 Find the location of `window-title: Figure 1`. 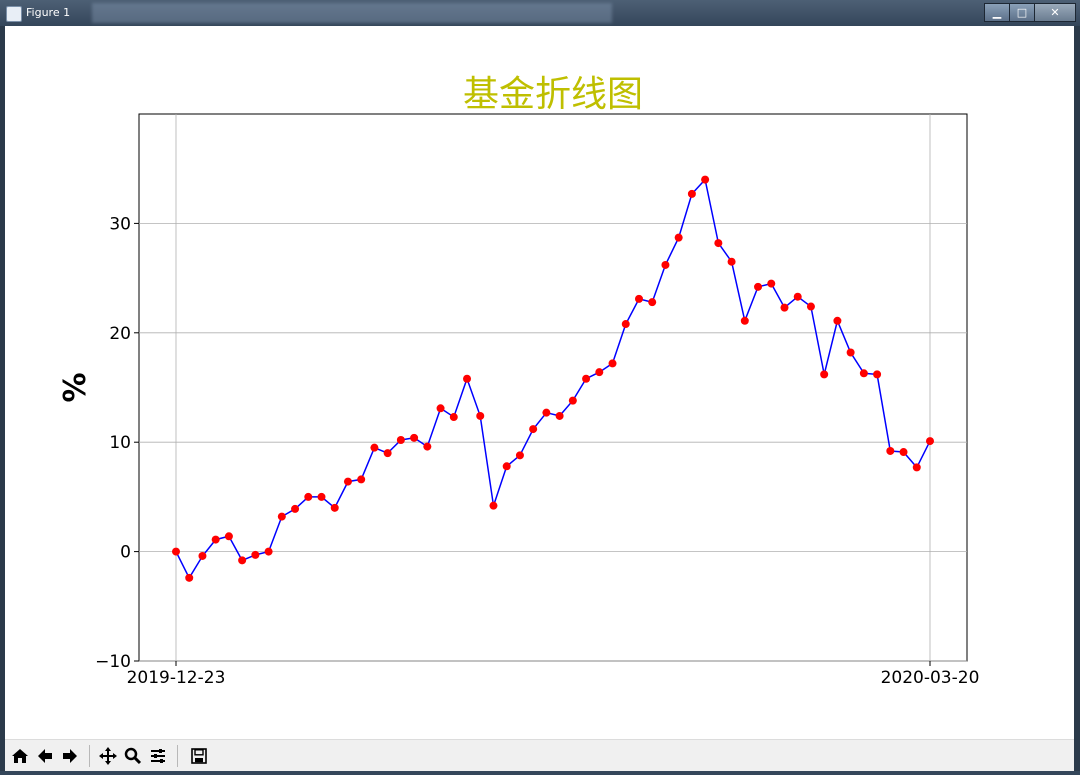

window-title: Figure 1 is located at coordinates (48, 12).